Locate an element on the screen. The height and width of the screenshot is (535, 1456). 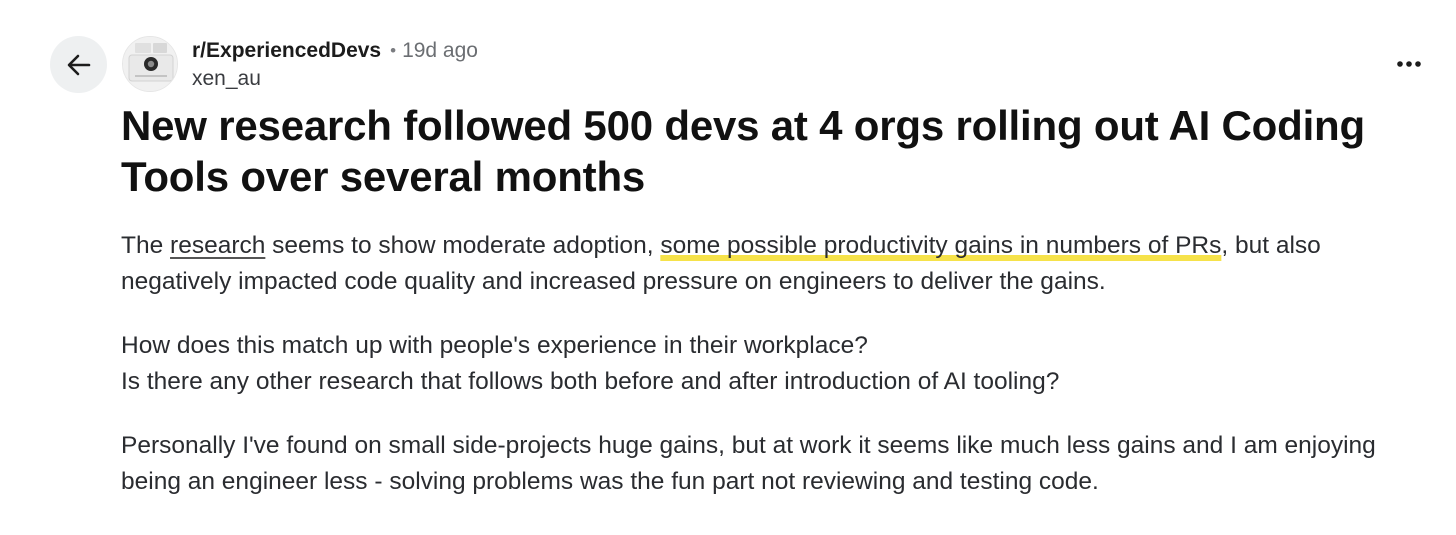
subreddit-avatar-icon is located at coordinates (150, 64).